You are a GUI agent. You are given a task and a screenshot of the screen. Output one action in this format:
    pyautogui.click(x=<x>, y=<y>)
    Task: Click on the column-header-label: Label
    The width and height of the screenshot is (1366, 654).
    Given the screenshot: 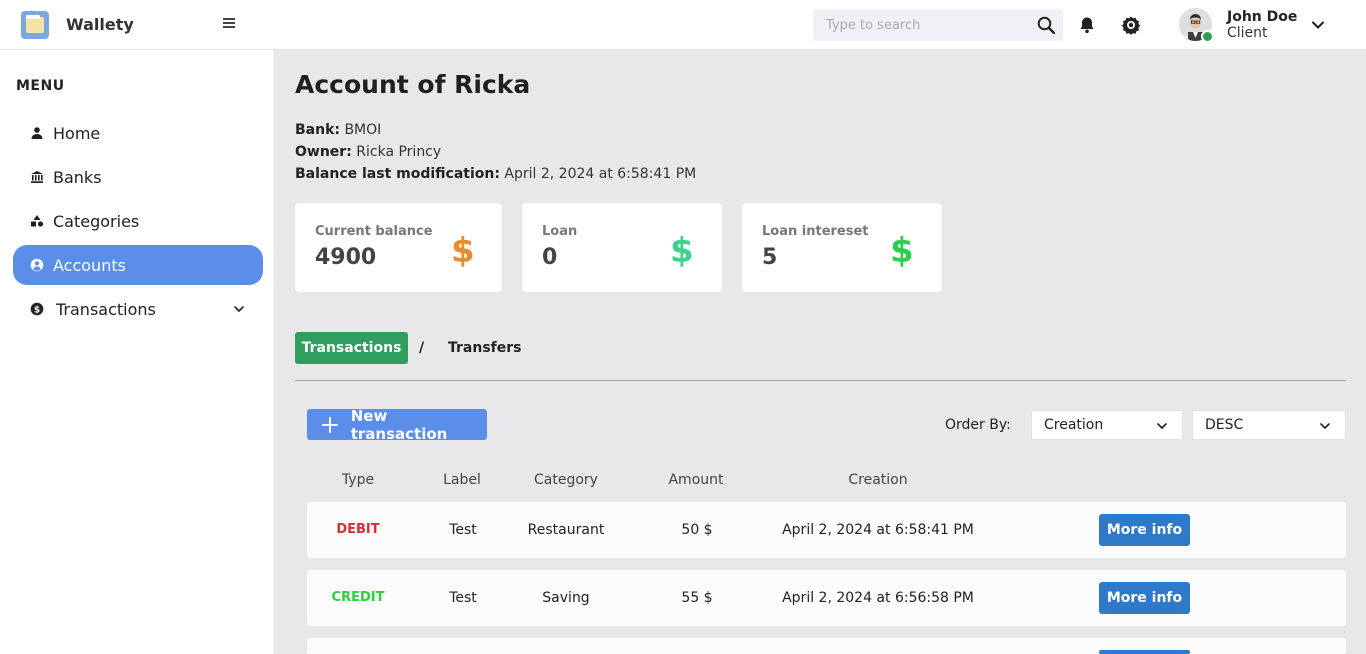 What is the action you would take?
    pyautogui.click(x=462, y=480)
    